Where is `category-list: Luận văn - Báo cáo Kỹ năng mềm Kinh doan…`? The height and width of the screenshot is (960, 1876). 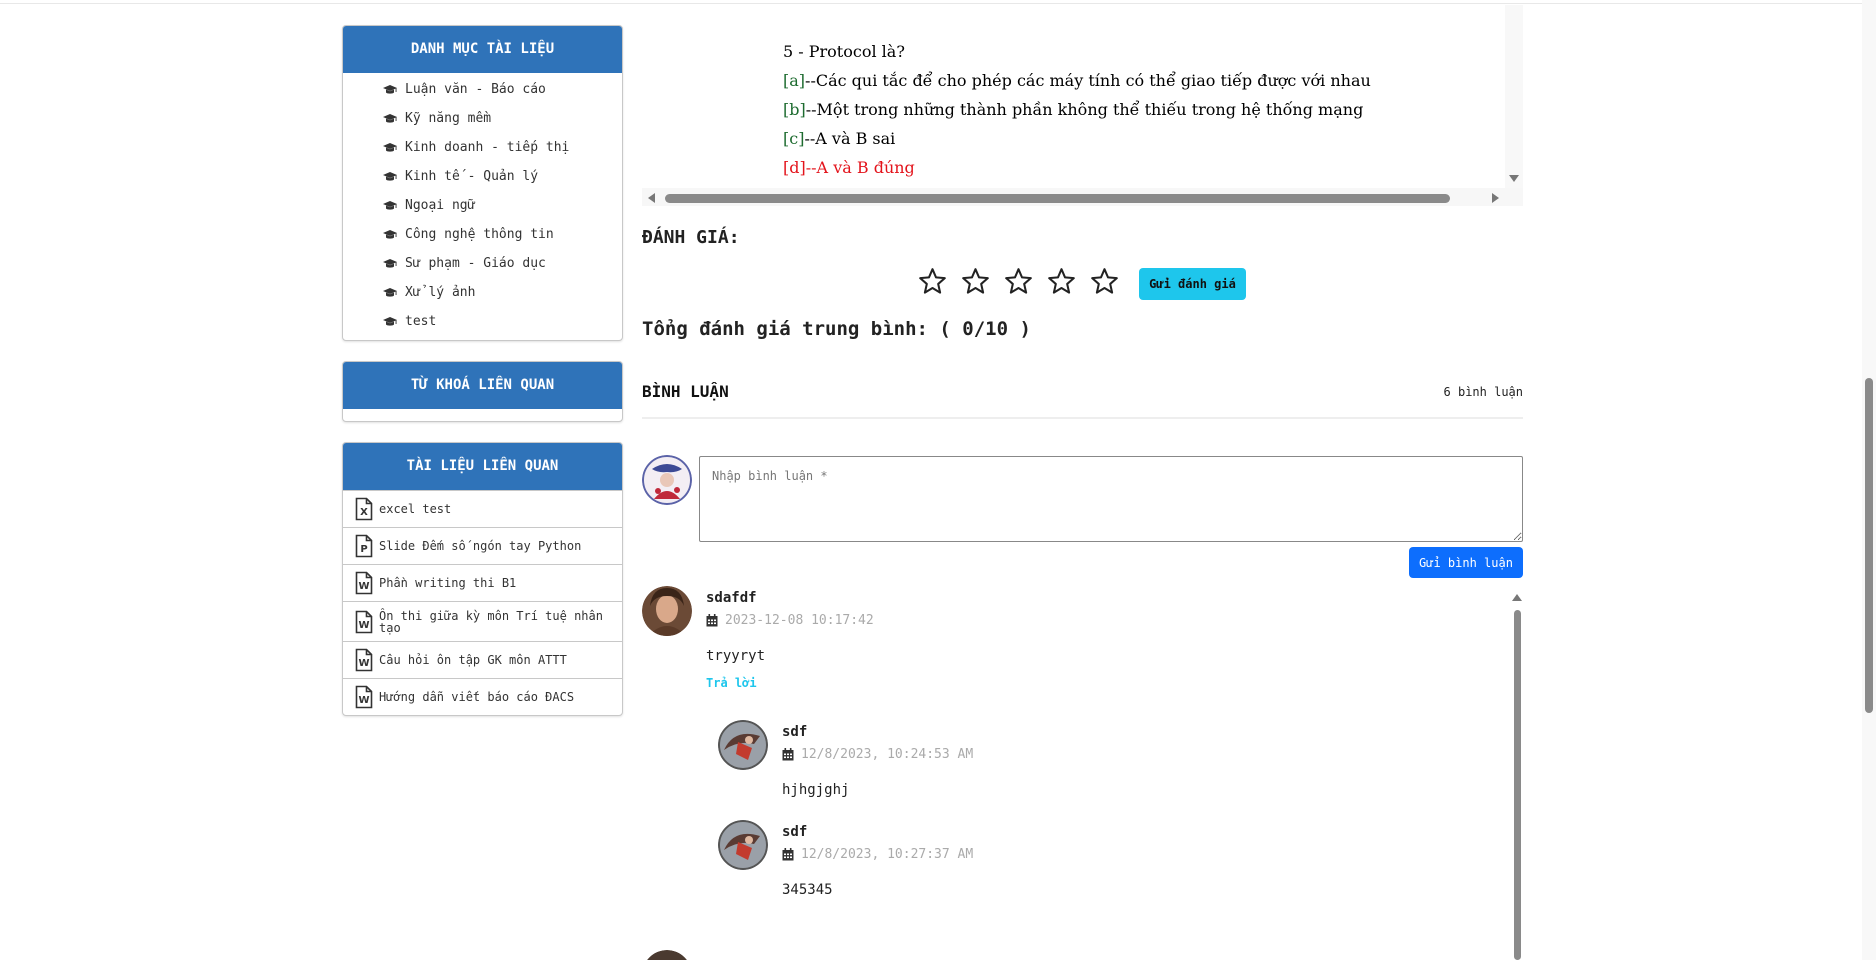
category-list: Luận văn - Báo cáo Kỹ năng mềm Kinh doan… is located at coordinates (482, 206).